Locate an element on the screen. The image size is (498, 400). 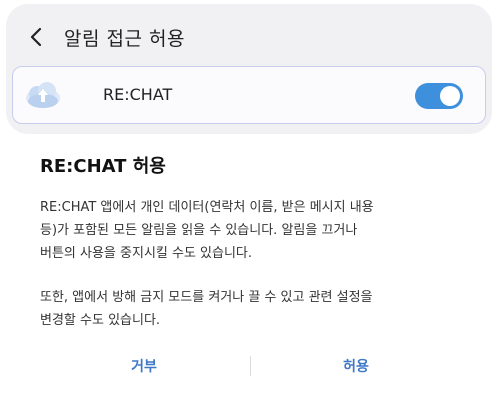
dialog-actions: 거부 허용 is located at coordinates (249, 366).